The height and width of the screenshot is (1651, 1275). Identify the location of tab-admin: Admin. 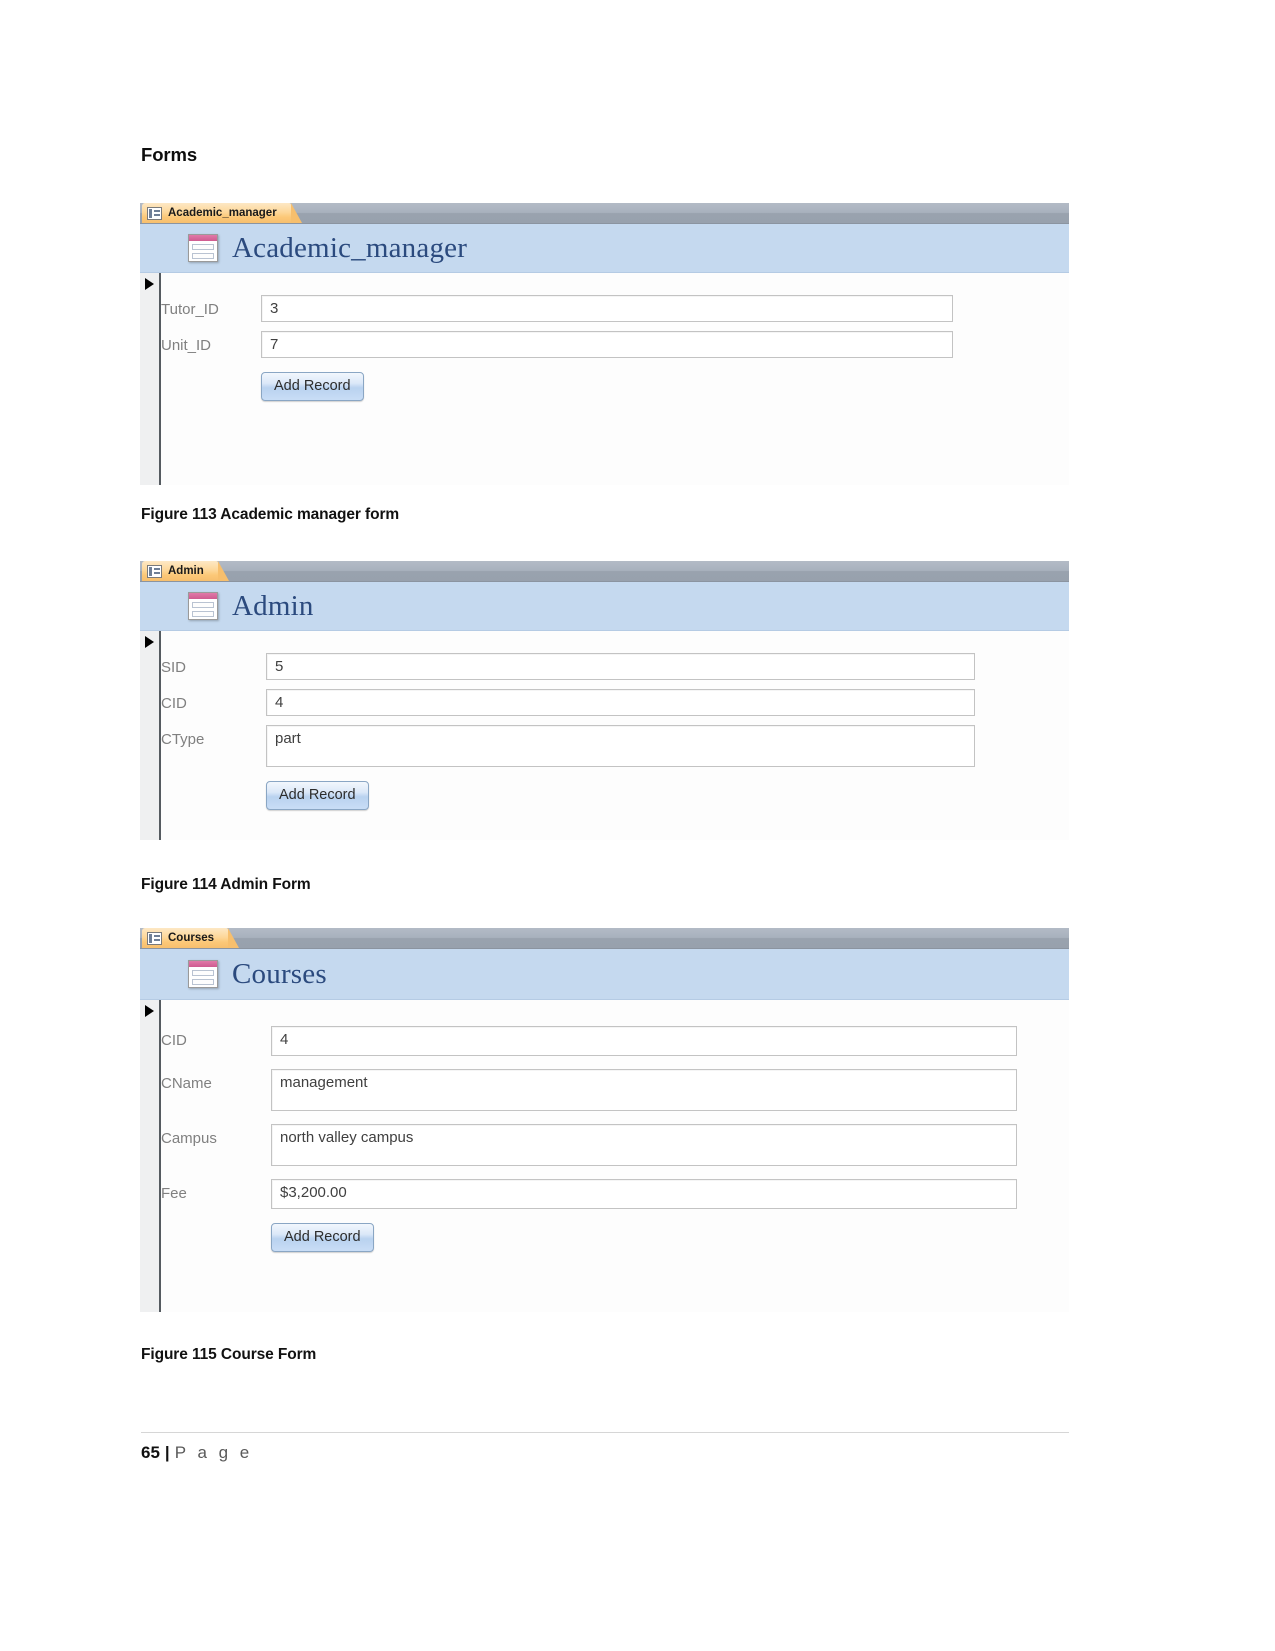
(185, 571).